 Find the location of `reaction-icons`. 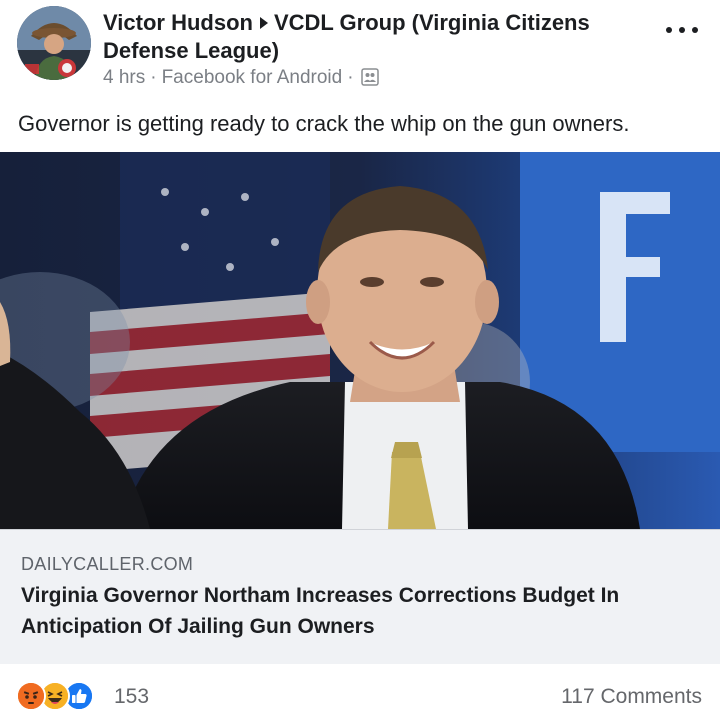

reaction-icons is located at coordinates (61, 696).